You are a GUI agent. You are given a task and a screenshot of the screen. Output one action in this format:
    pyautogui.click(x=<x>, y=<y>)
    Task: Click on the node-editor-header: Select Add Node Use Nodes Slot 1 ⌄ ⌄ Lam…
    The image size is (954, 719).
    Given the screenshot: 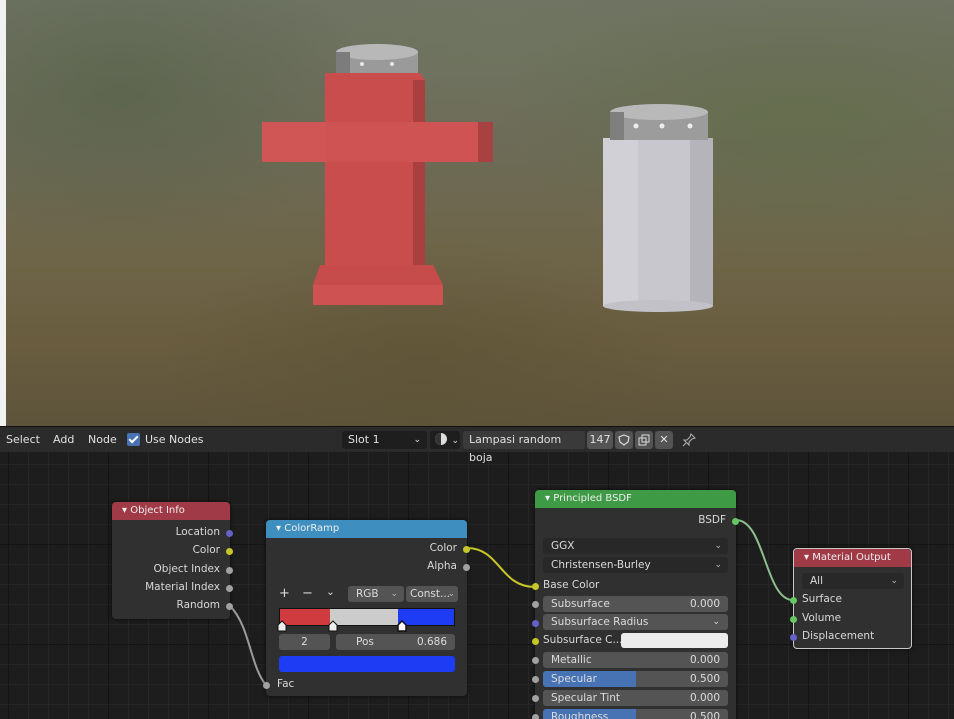 What is the action you would take?
    pyautogui.click(x=477, y=445)
    